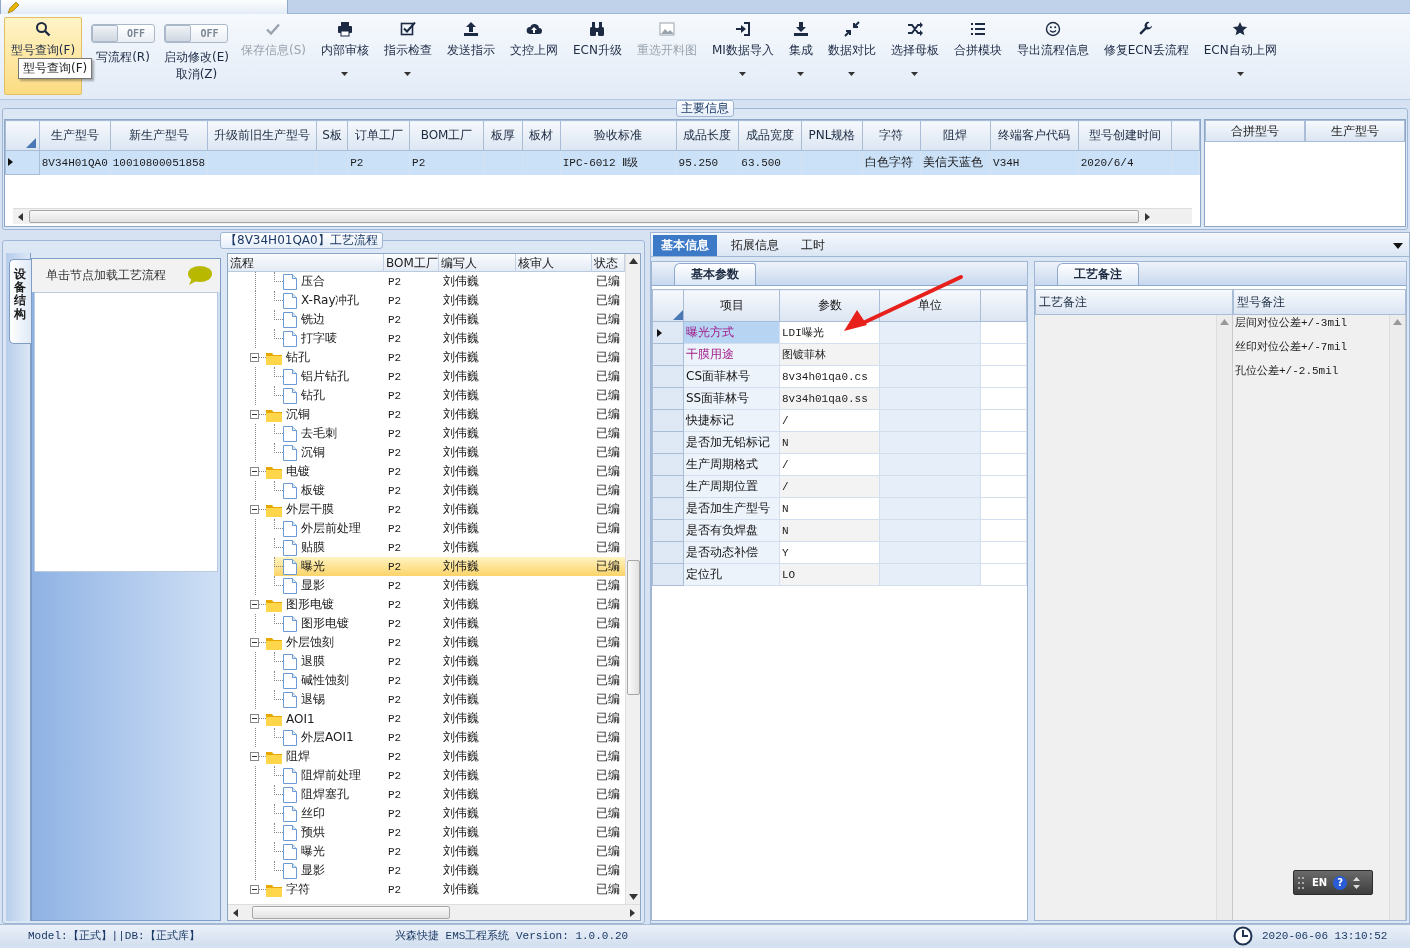 The width and height of the screenshot is (1410, 948). What do you see at coordinates (298, 471) in the screenshot?
I see `tree-node: 电镀` at bounding box center [298, 471].